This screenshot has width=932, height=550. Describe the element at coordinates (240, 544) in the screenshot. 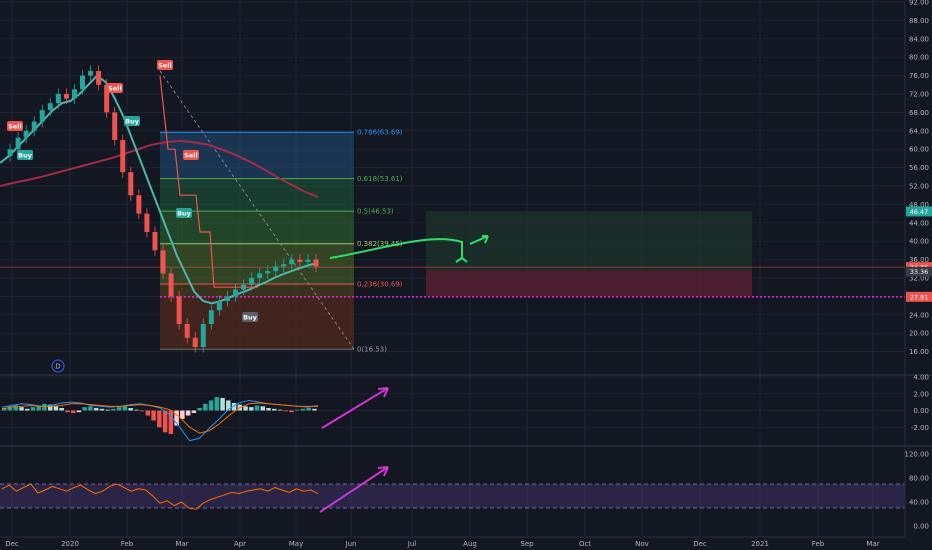

I see `time-tick-label: Apr` at that location.